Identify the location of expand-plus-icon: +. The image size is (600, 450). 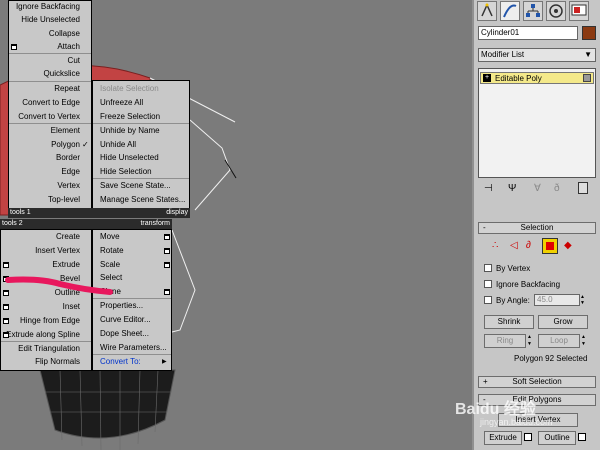
(487, 78).